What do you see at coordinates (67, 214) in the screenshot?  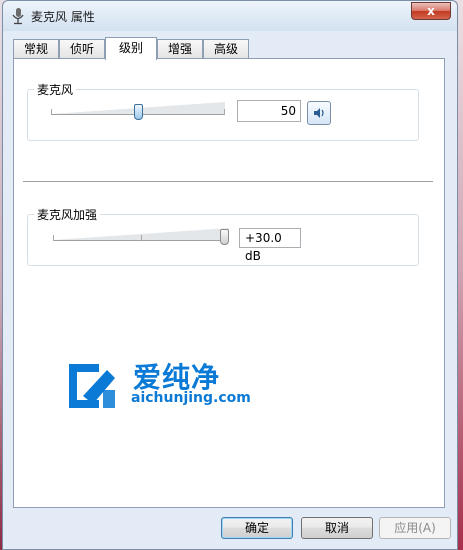 I see `boost-label: 麦克风加强` at bounding box center [67, 214].